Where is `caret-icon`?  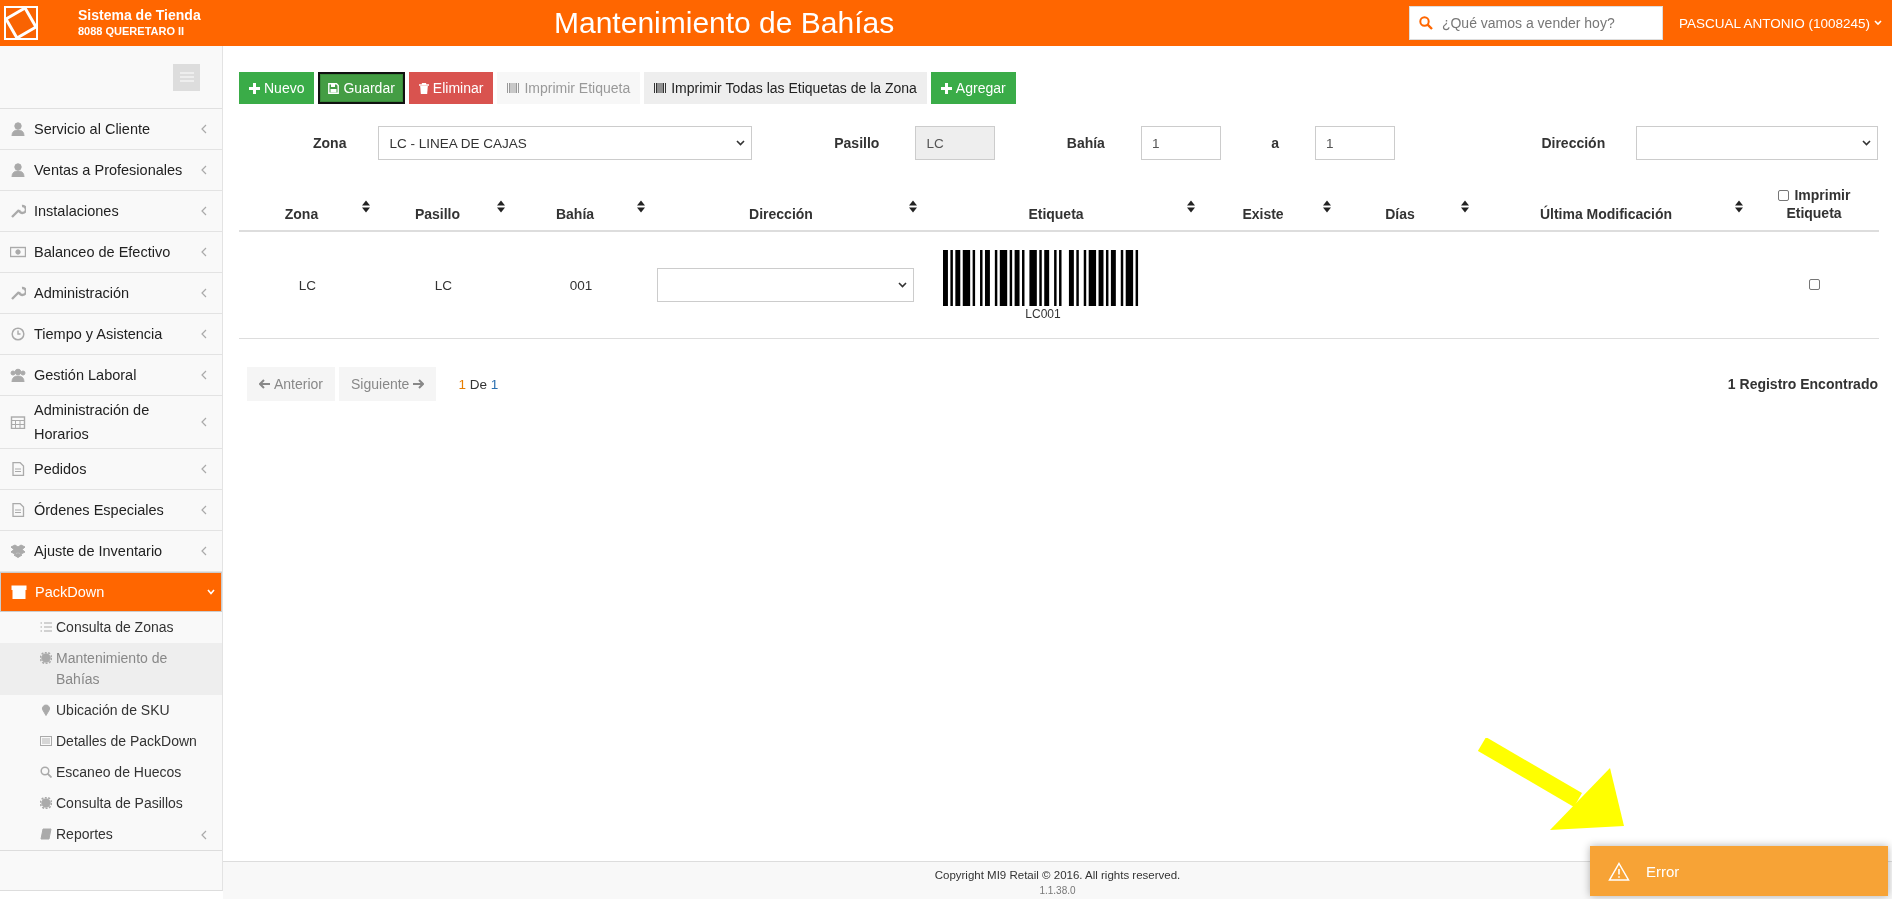
caret-icon is located at coordinates (1878, 23).